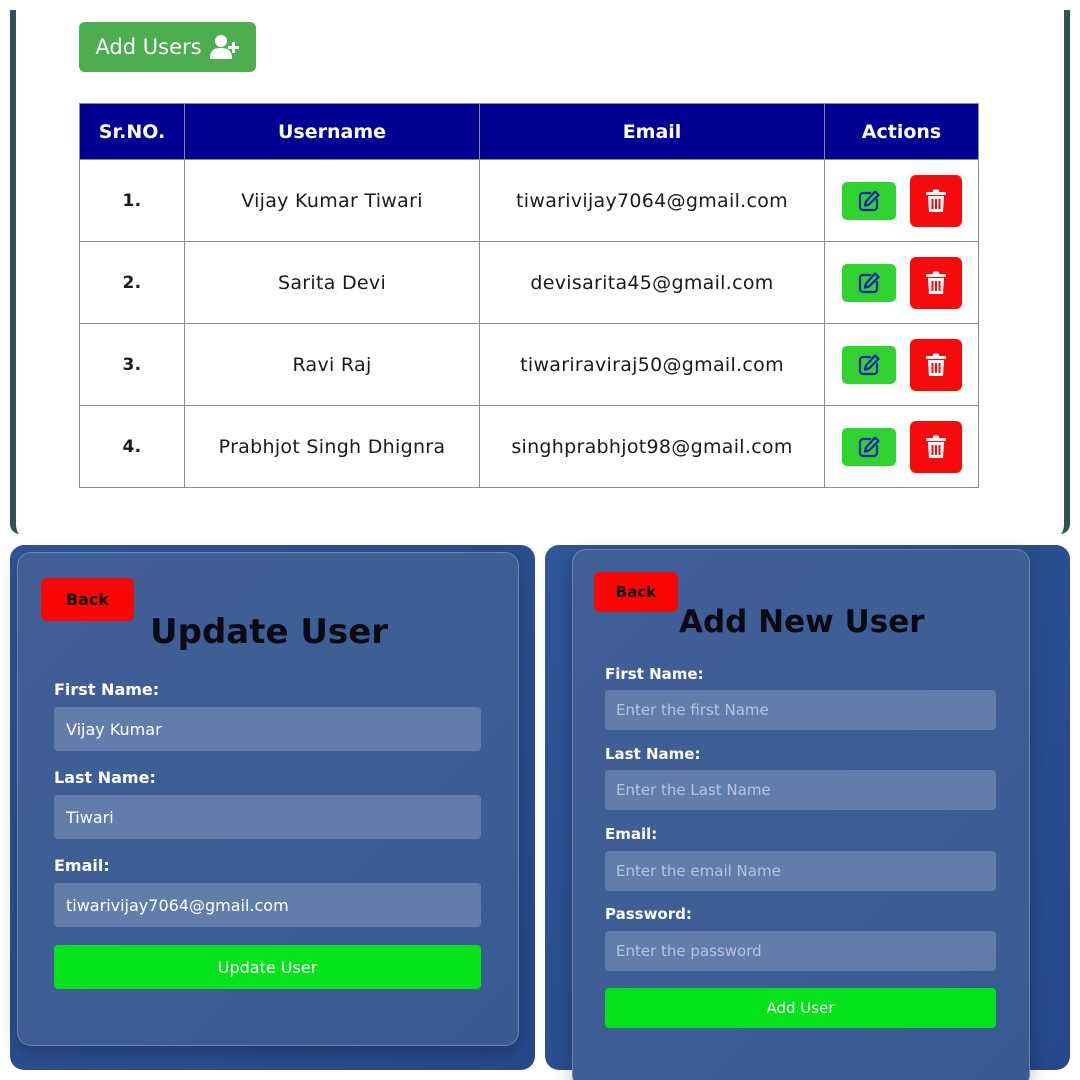  I want to click on row-email: tiwarivijay7064@gmail.com, so click(652, 200).